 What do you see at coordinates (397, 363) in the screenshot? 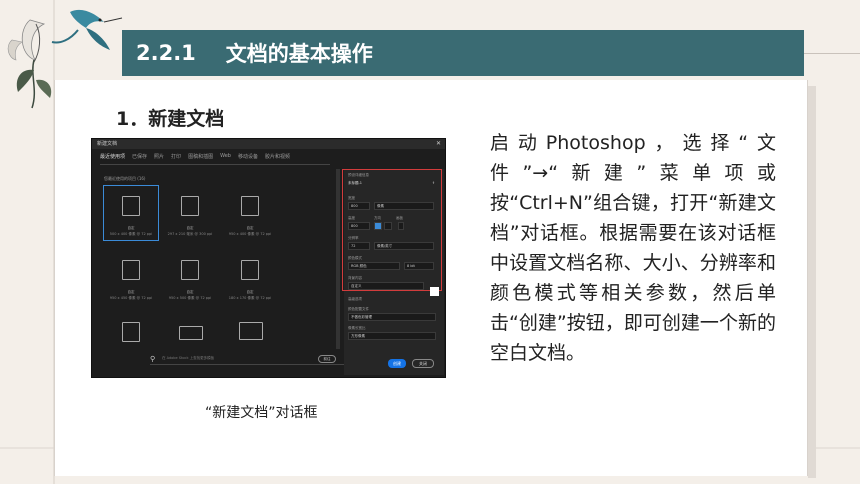
I see `create-button: 创建` at bounding box center [397, 363].